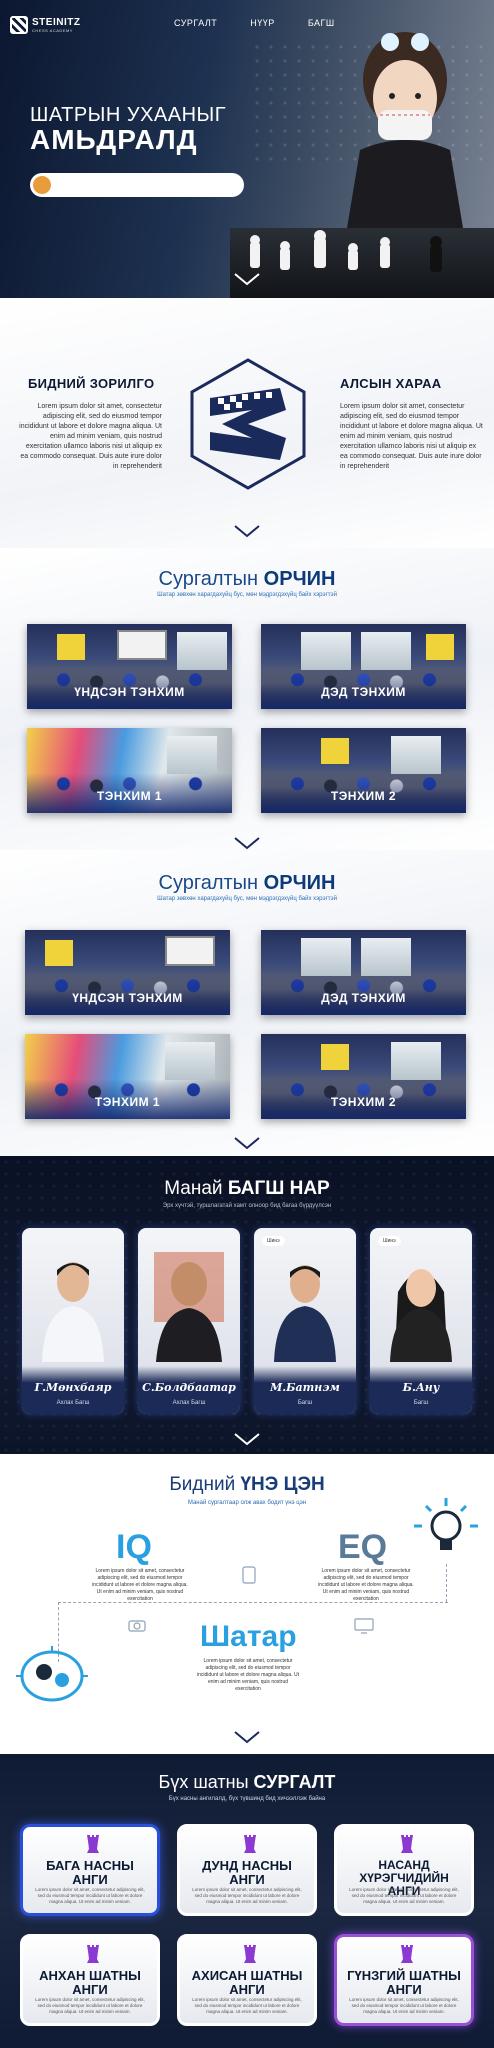 Image resolution: width=494 pixels, height=2048 pixels. I want to click on teacher-role: Ахлах Багш, so click(189, 1403).